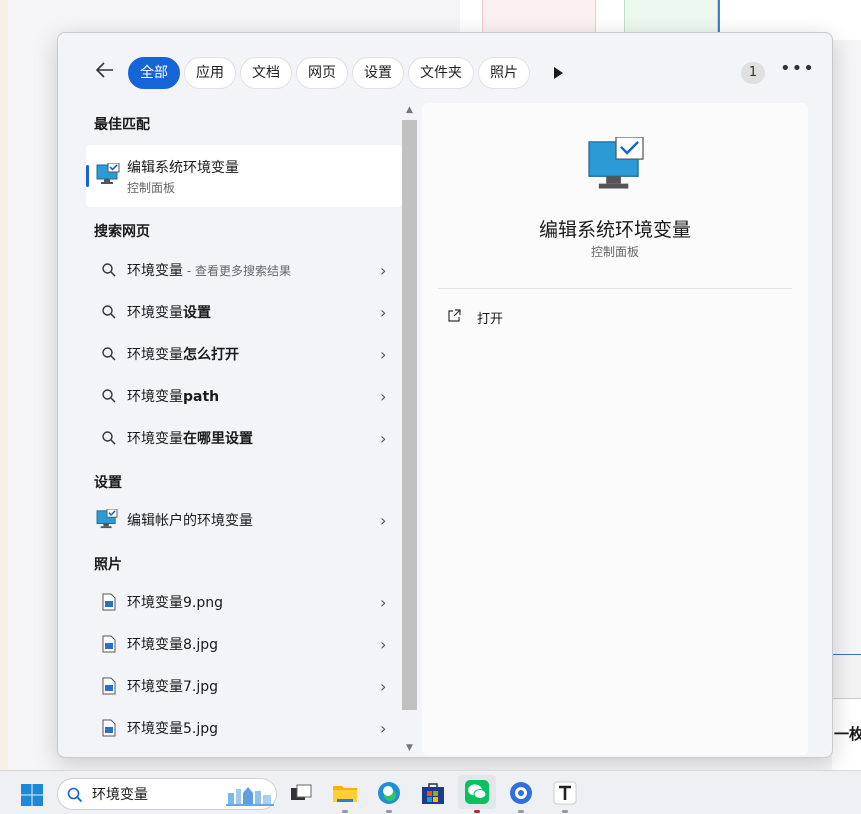 This screenshot has height=814, width=861. What do you see at coordinates (201, 397) in the screenshot?
I see `web-result-suffix: path` at bounding box center [201, 397].